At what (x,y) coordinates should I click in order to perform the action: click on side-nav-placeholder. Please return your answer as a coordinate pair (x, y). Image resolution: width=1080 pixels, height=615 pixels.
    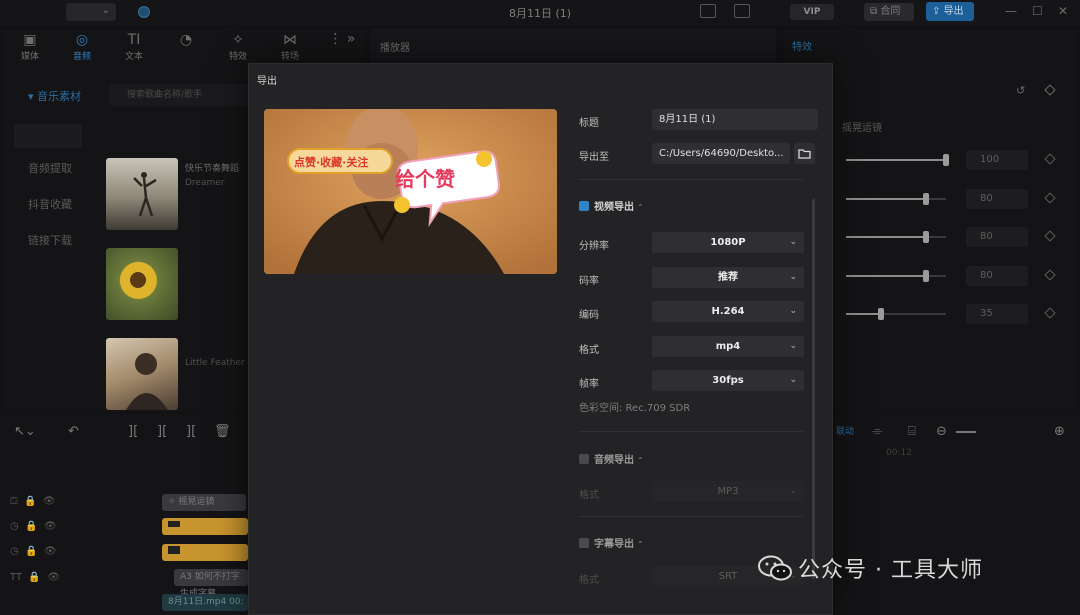
    Looking at the image, I should click on (48, 136).